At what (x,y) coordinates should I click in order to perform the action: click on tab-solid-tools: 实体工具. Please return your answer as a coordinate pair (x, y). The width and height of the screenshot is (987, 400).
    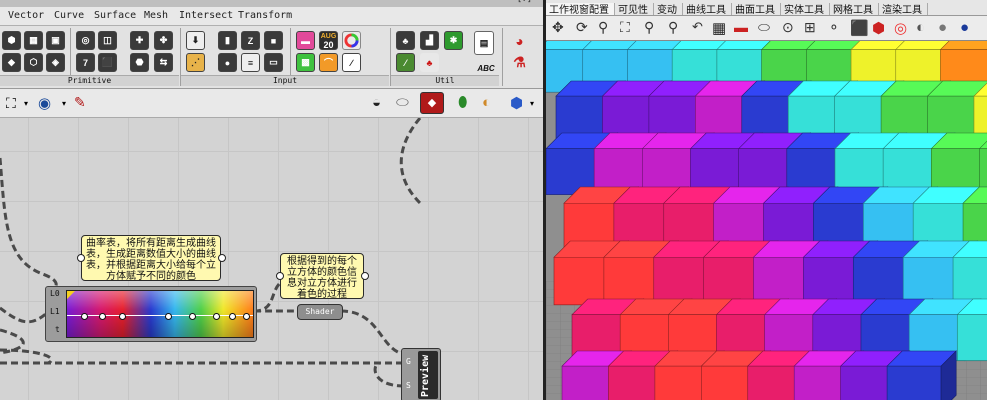
    Looking at the image, I should click on (805, 9).